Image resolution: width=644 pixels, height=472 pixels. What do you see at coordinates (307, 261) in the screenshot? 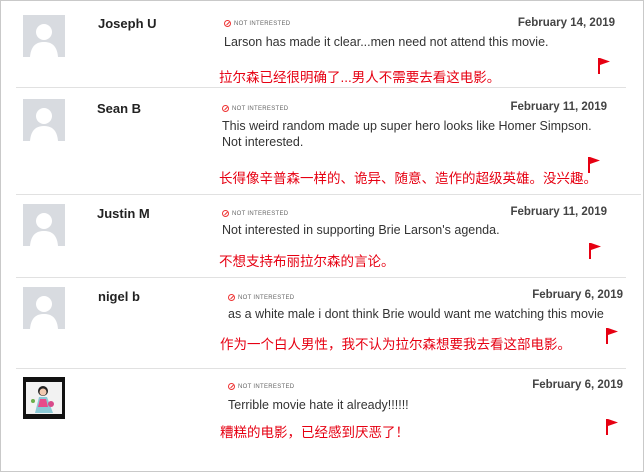
I see `review-translation: 不想支持布丽拉尔森的言论。` at bounding box center [307, 261].